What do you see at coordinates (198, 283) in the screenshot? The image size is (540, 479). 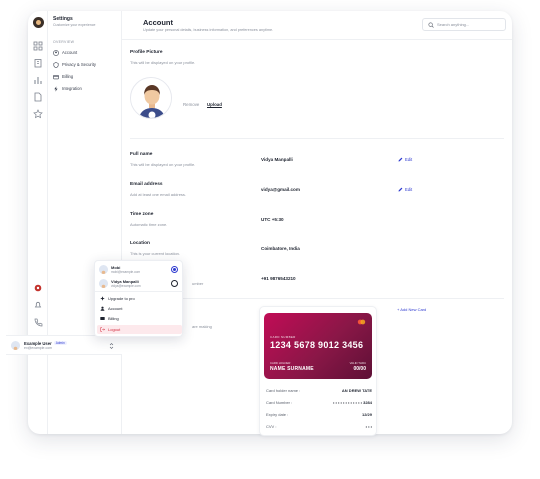 I see `phone-hint: umber` at bounding box center [198, 283].